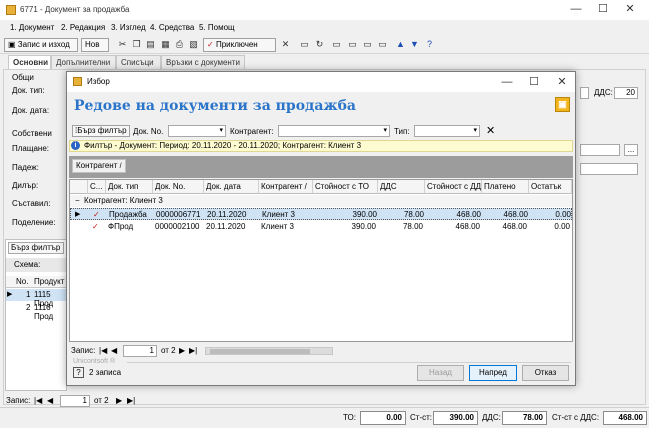 The height and width of the screenshot is (428, 649). Describe the element at coordinates (305, 186) in the screenshot. I see `sort-icon: /` at that location.